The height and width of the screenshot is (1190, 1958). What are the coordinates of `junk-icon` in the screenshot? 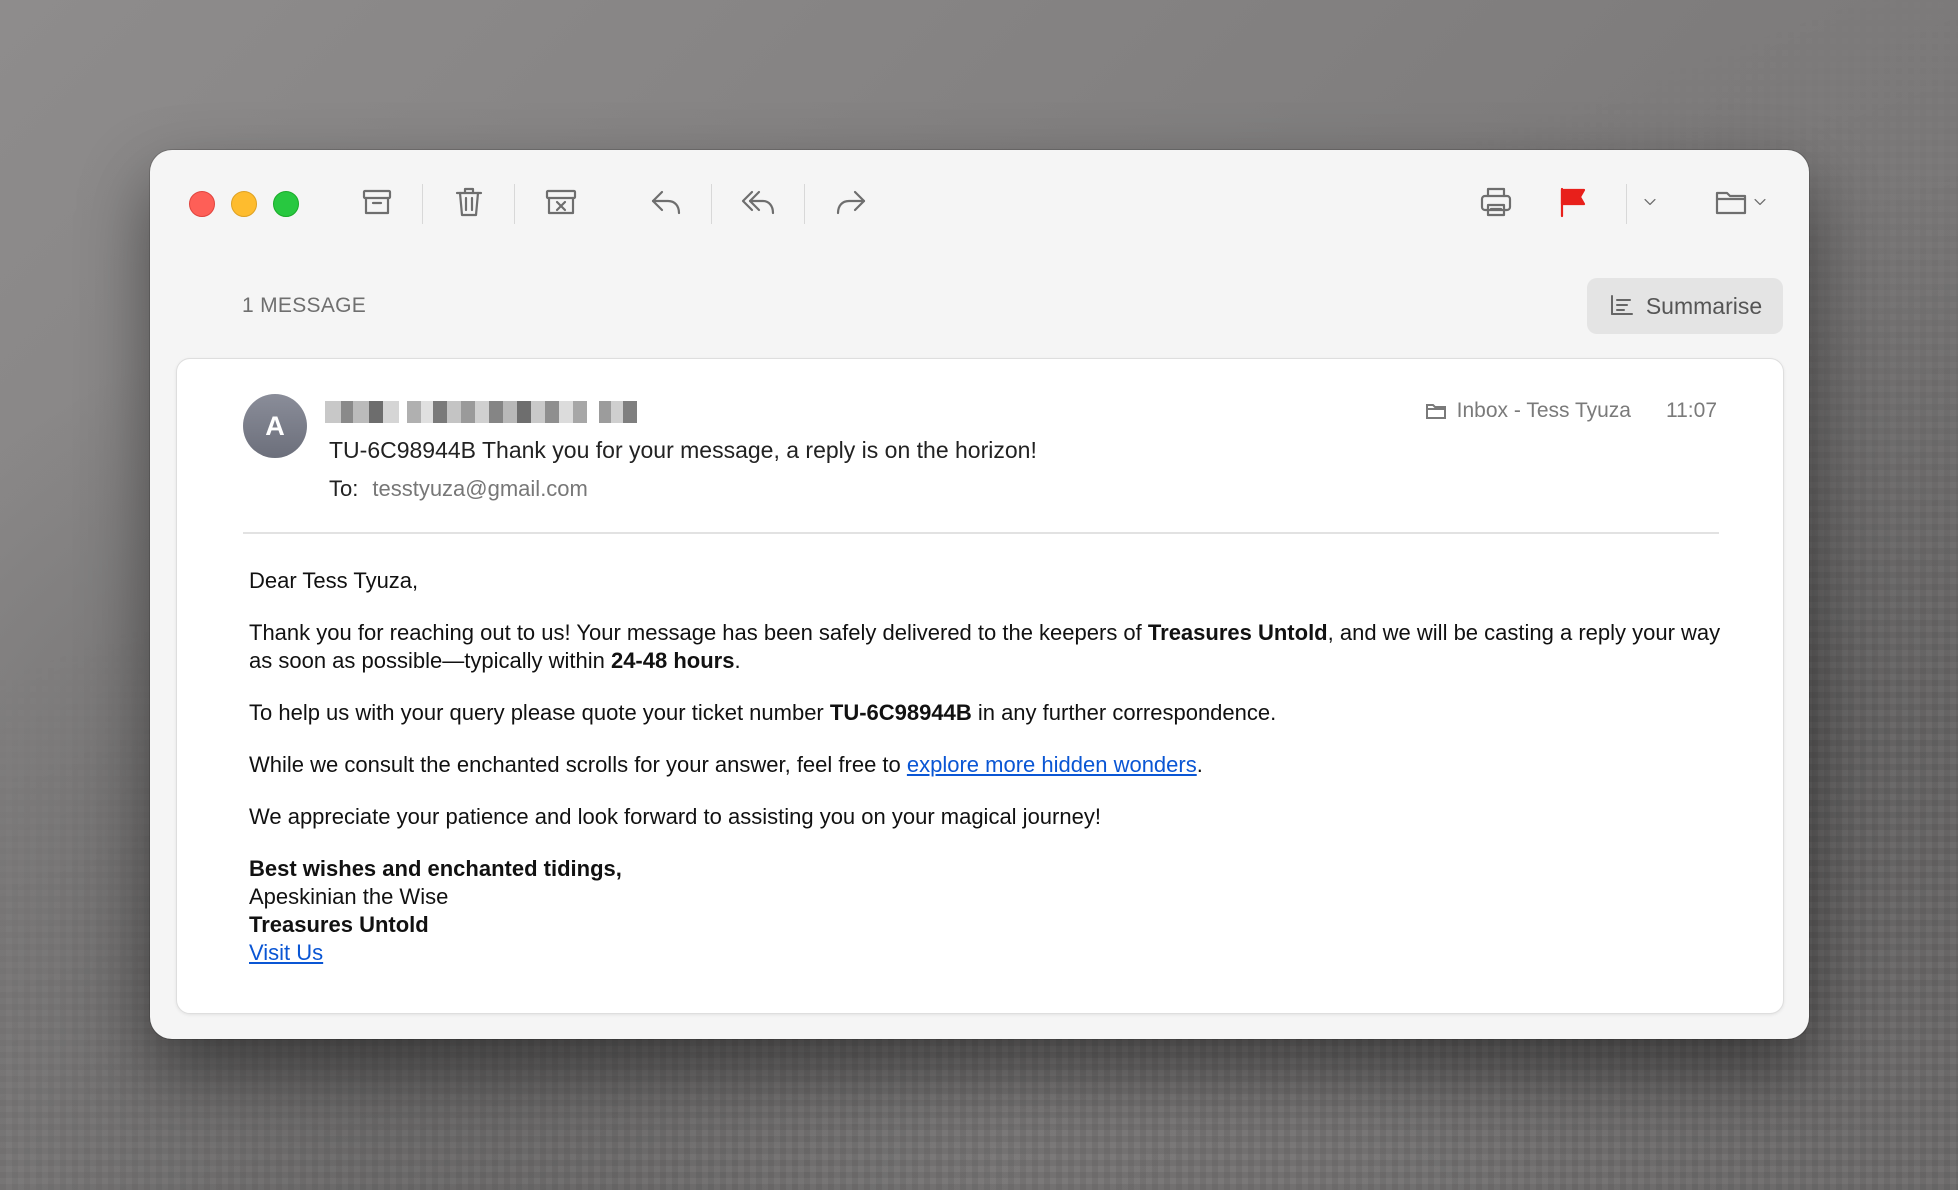 It's located at (561, 202).